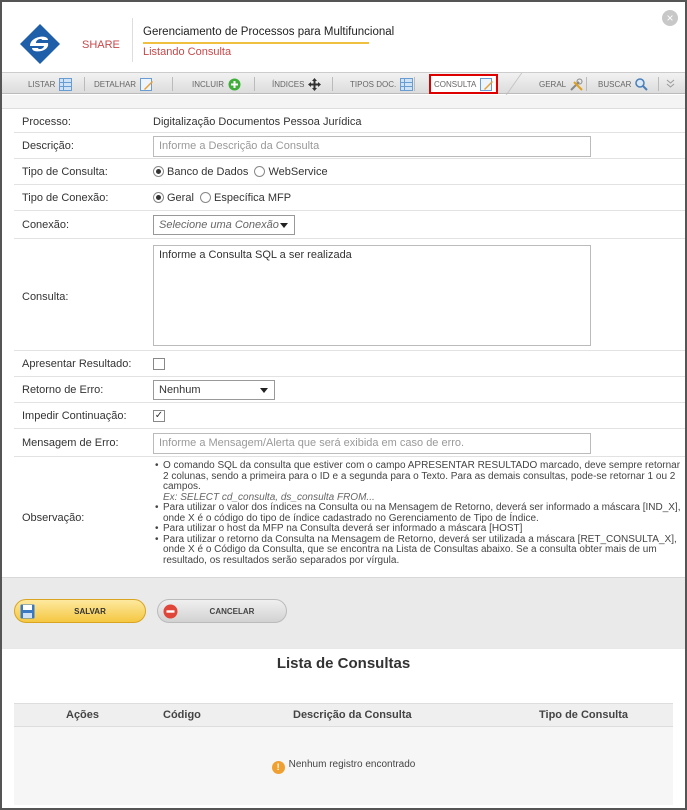 Image resolution: width=687 pixels, height=810 pixels. What do you see at coordinates (115, 84) in the screenshot?
I see `tab-label: DETALHAR` at bounding box center [115, 84].